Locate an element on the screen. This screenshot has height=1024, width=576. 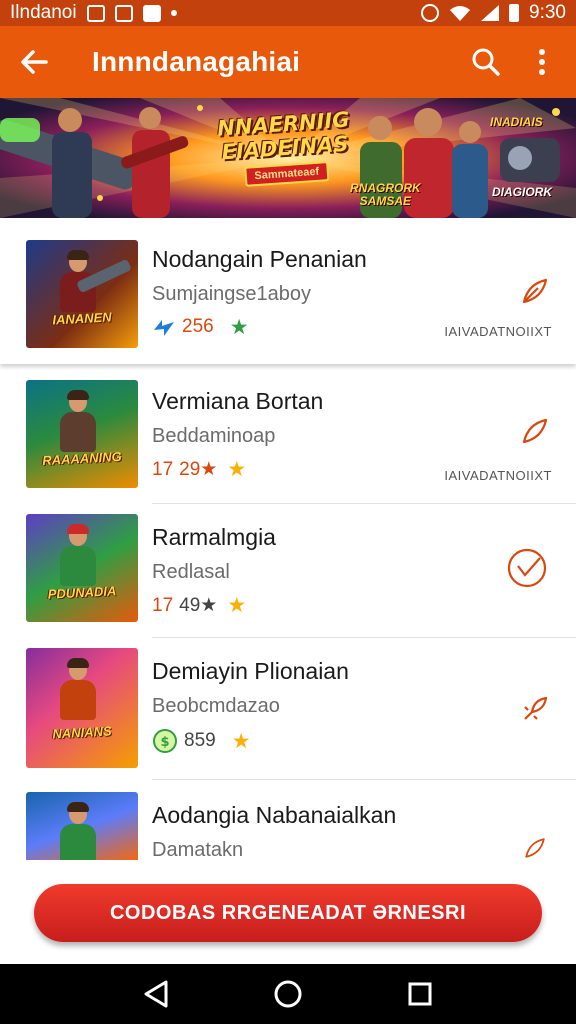
signal-icon is located at coordinates (490, 13).